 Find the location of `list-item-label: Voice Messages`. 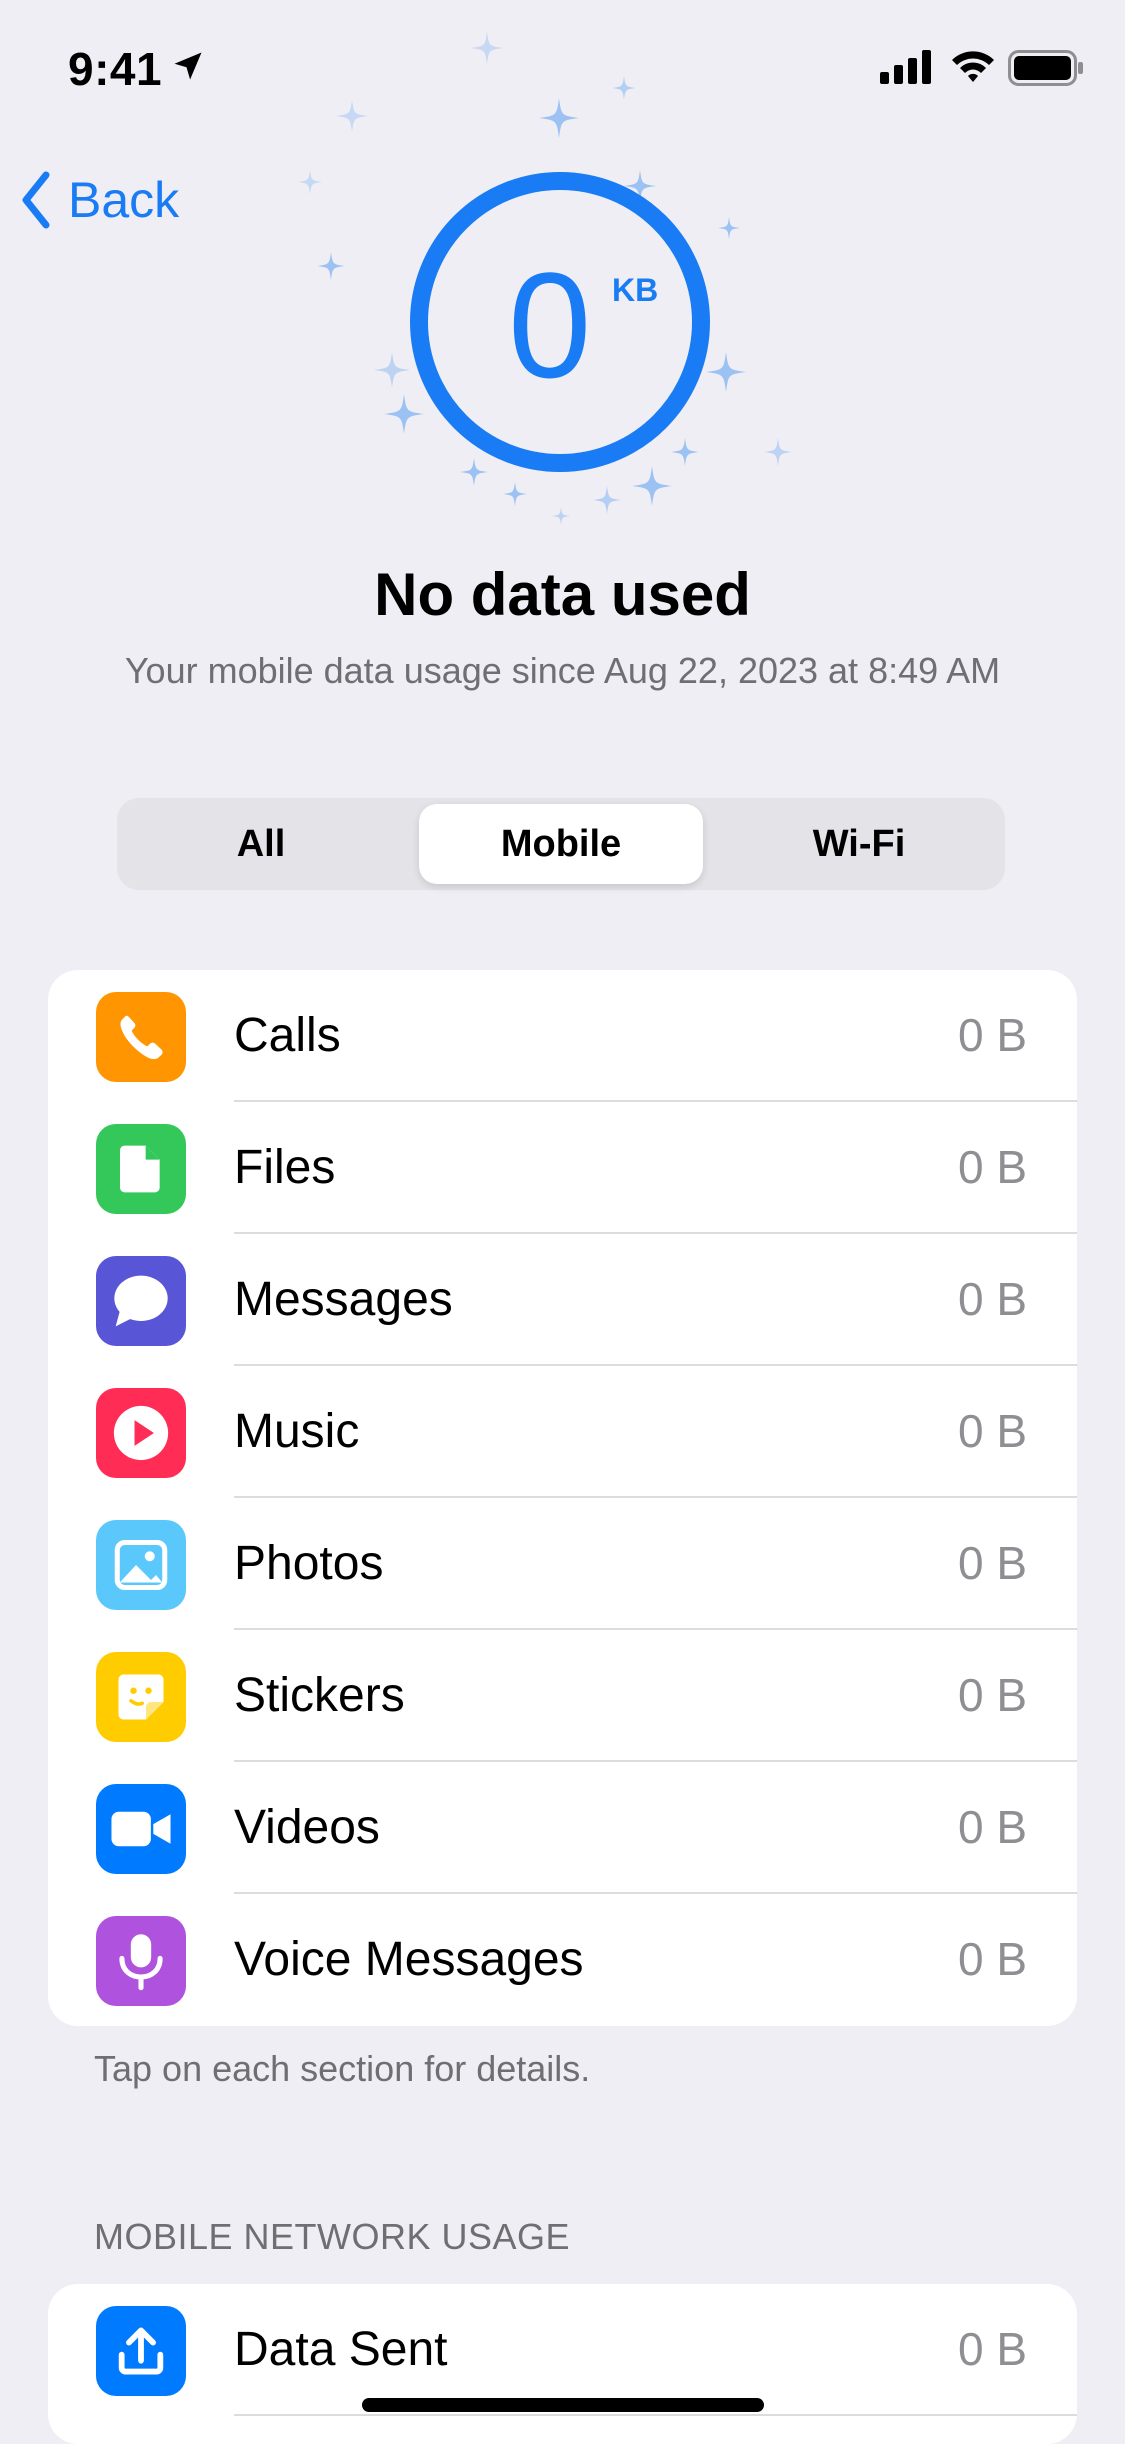

list-item-label: Voice Messages is located at coordinates (409, 1959).